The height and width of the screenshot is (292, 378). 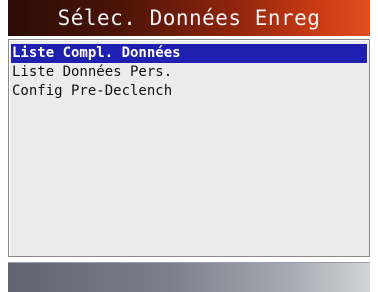 What do you see at coordinates (189, 18) in the screenshot?
I see `screen-title: Sélec. Données Enreg` at bounding box center [189, 18].